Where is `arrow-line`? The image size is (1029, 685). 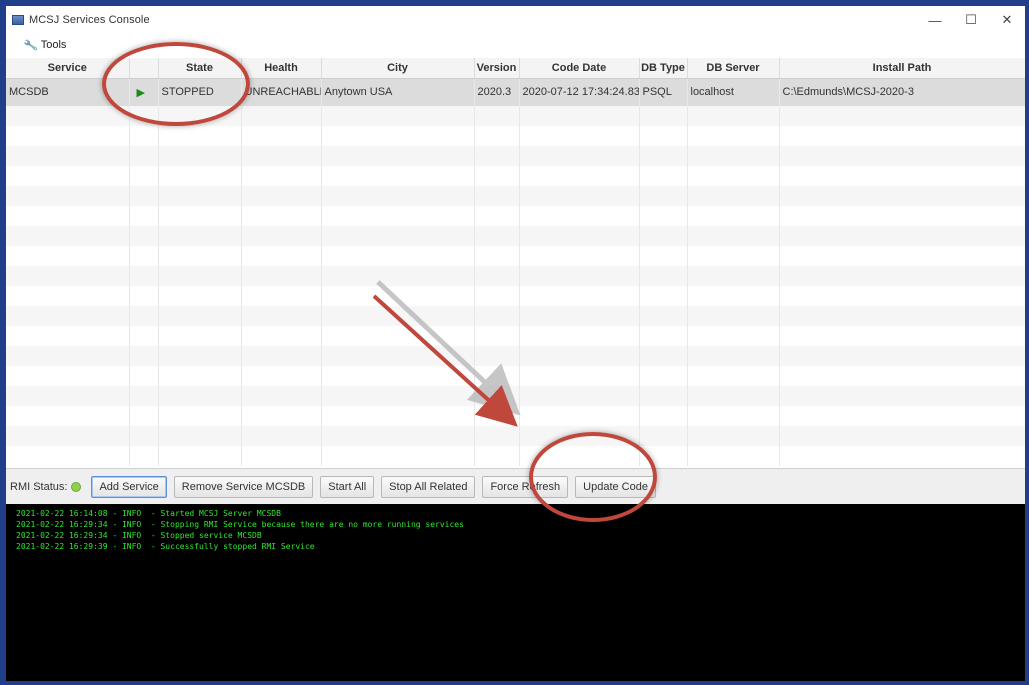
arrow-line is located at coordinates (445, 360).